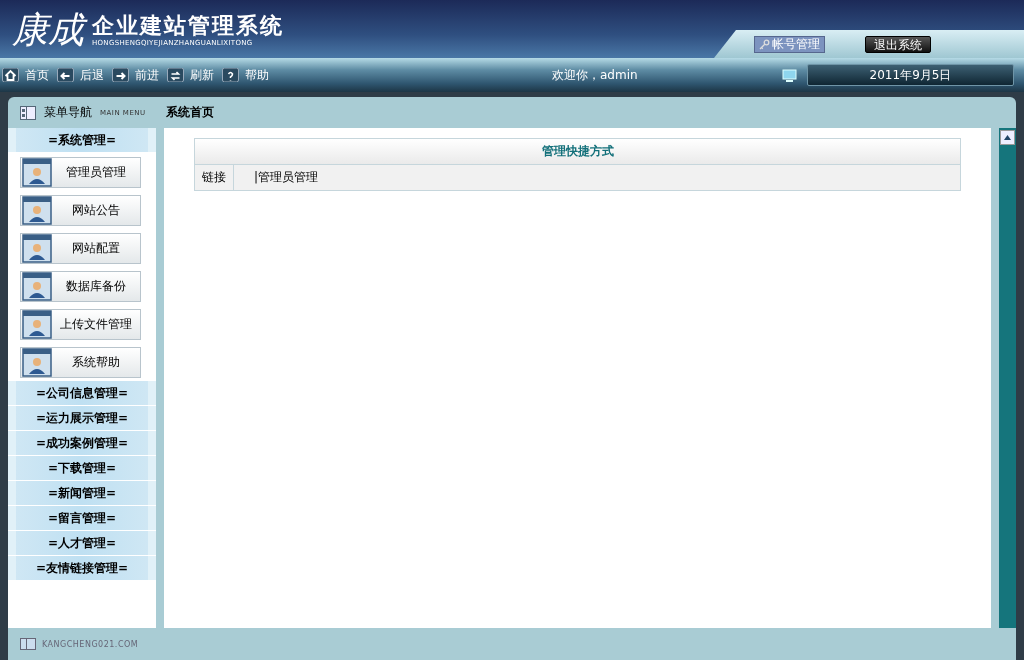 The image size is (1024, 660). What do you see at coordinates (245, 75) in the screenshot?
I see `toolbar-button: 帮助` at bounding box center [245, 75].